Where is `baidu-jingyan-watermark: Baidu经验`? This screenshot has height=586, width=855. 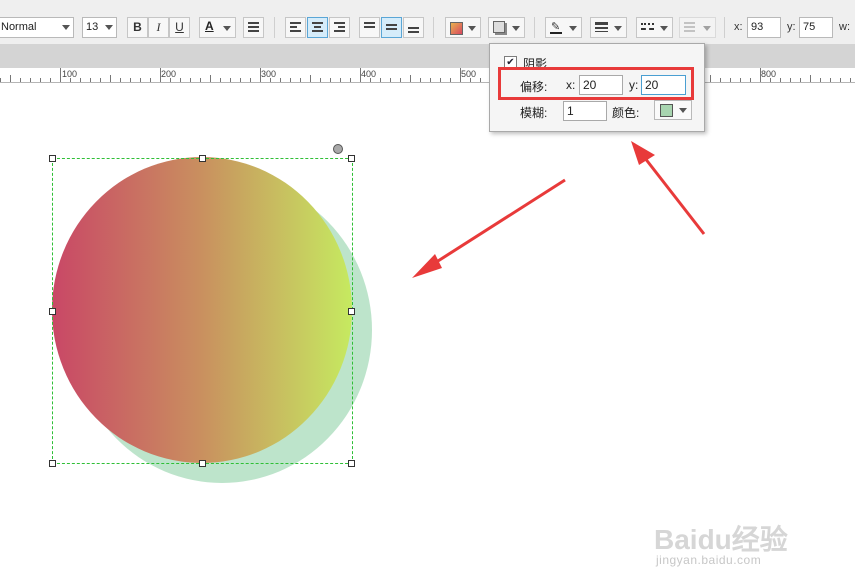
baidu-jingyan-watermark: Baidu经验 is located at coordinates (721, 539).